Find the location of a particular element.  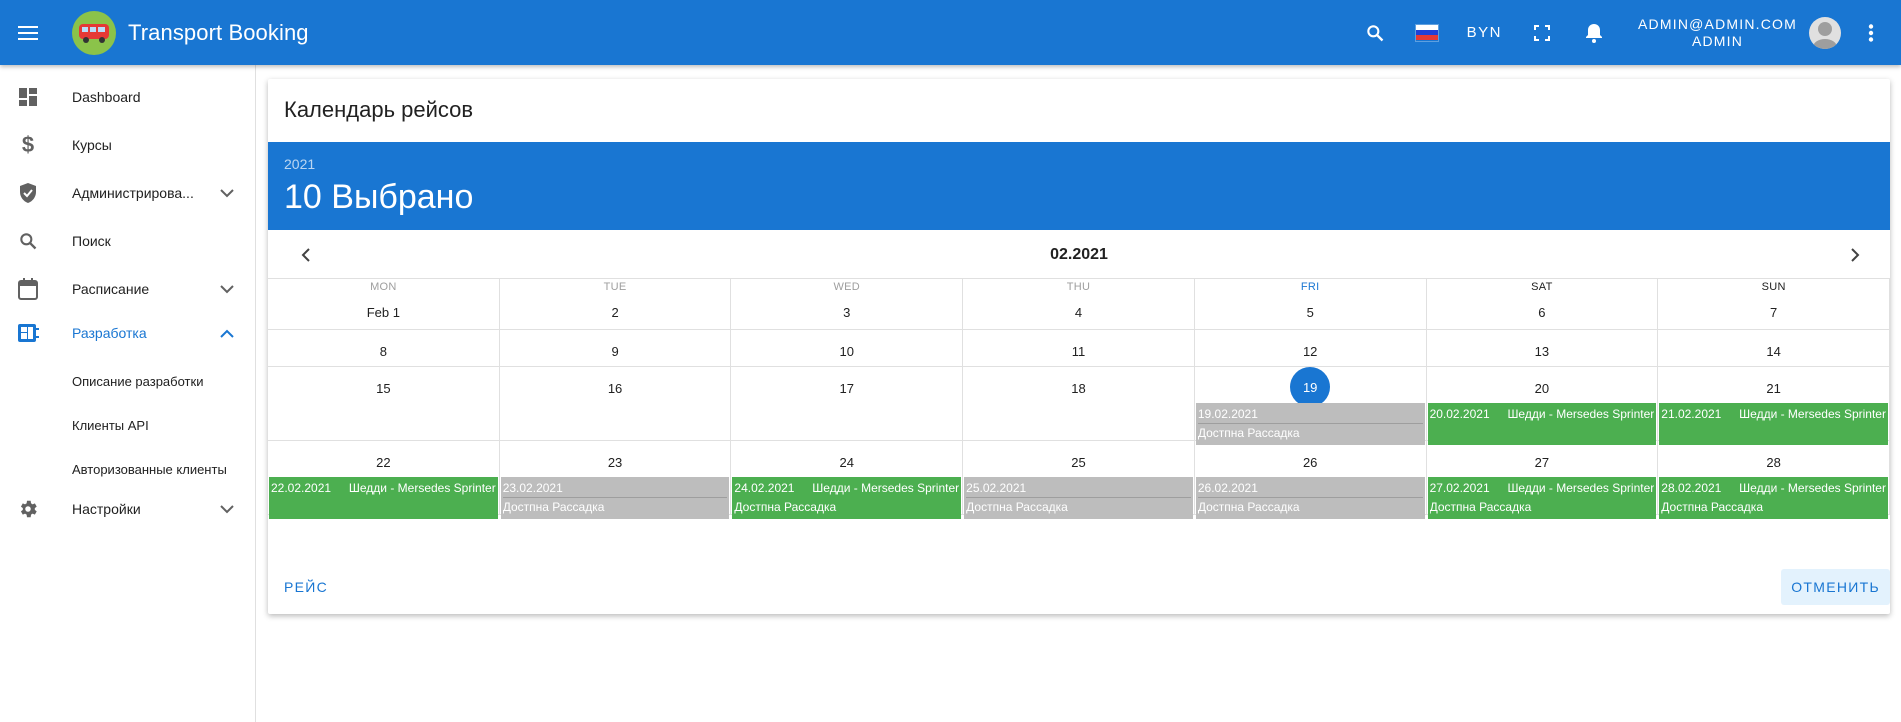

avatar is located at coordinates (1825, 32).